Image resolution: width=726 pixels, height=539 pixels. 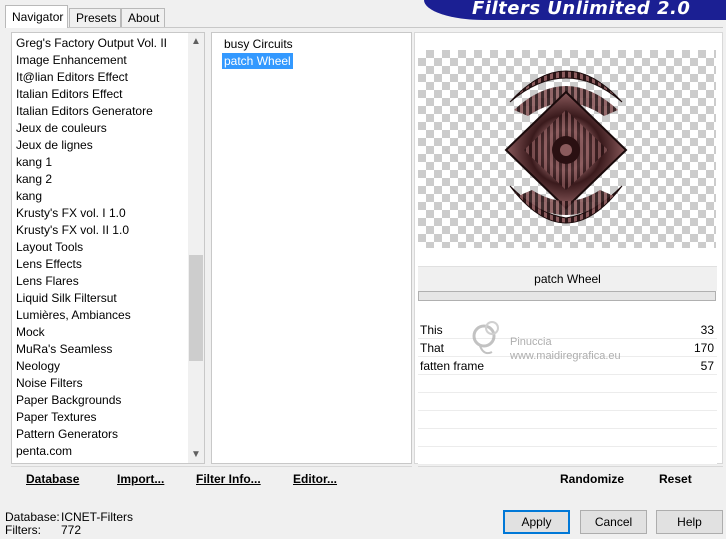 What do you see at coordinates (143, 17) in the screenshot?
I see `tab-about: About` at bounding box center [143, 17].